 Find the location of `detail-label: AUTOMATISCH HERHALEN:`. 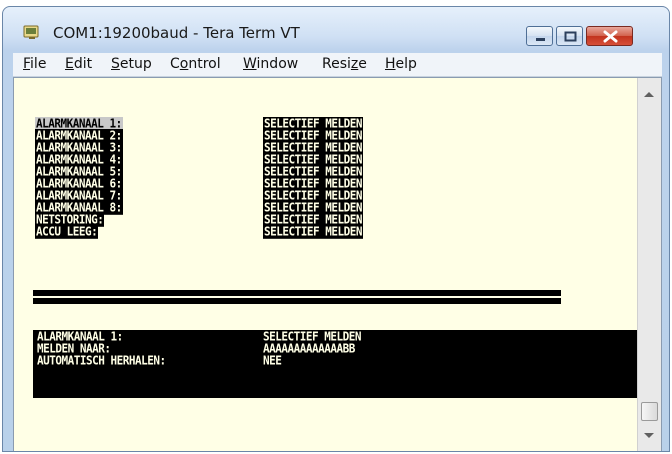

detail-label: AUTOMATISCH HERHALEN: is located at coordinates (101, 360).